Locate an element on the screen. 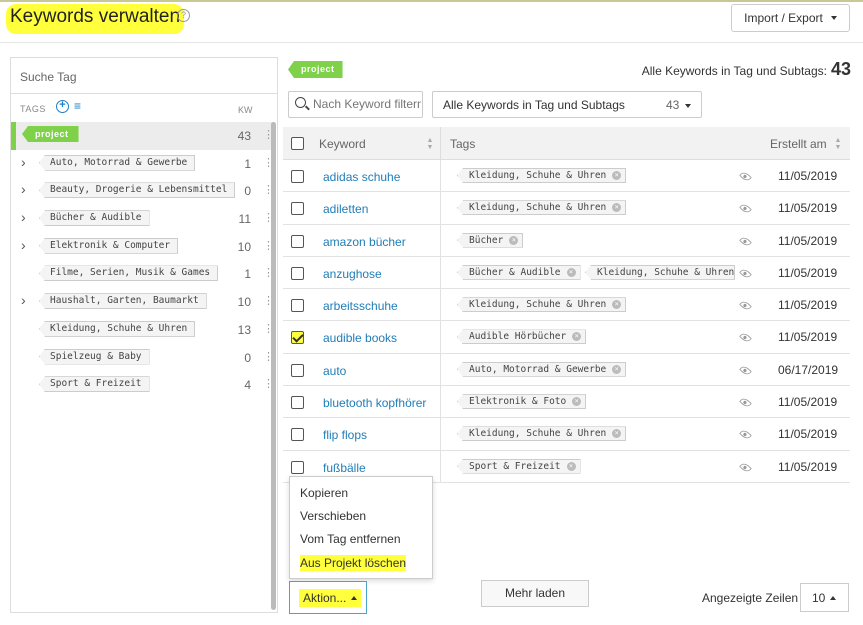 The width and height of the screenshot is (863, 625). tag-row: Sport & Freizeit 4 ⋮ is located at coordinates (143, 385).